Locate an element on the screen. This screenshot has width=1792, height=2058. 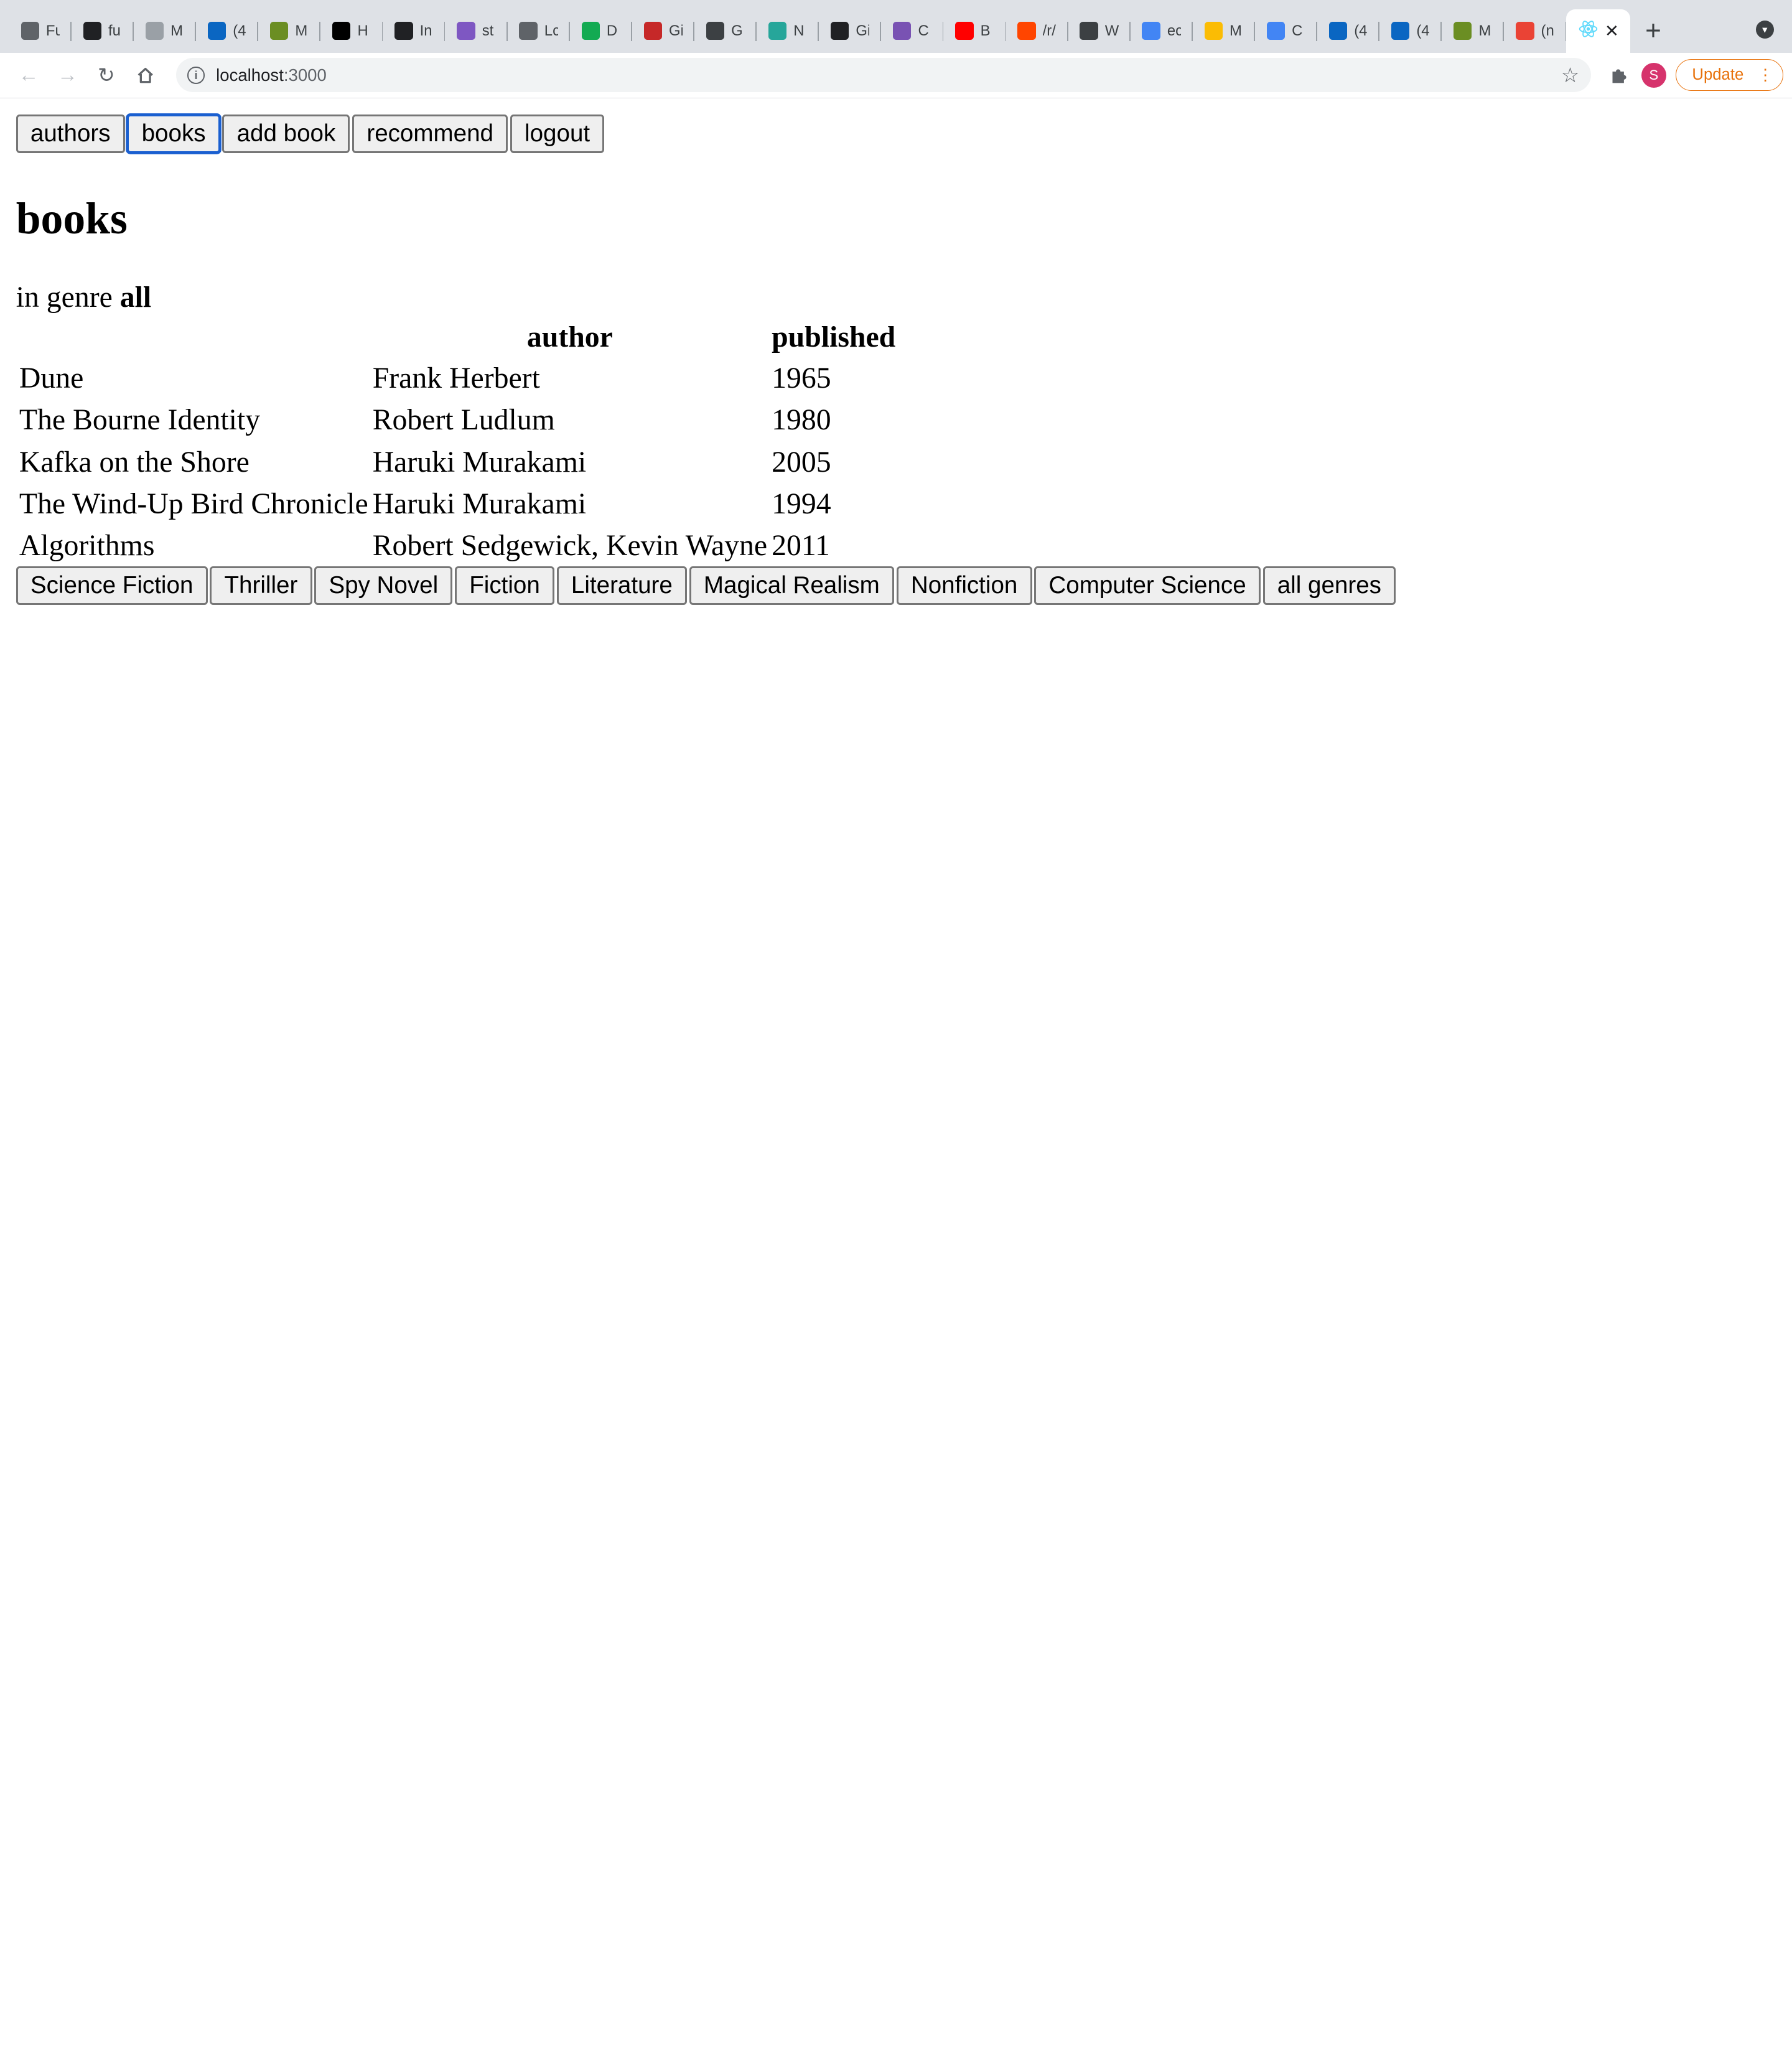
book-title-cell: The Bourne Identity is located at coordinates (140, 420).